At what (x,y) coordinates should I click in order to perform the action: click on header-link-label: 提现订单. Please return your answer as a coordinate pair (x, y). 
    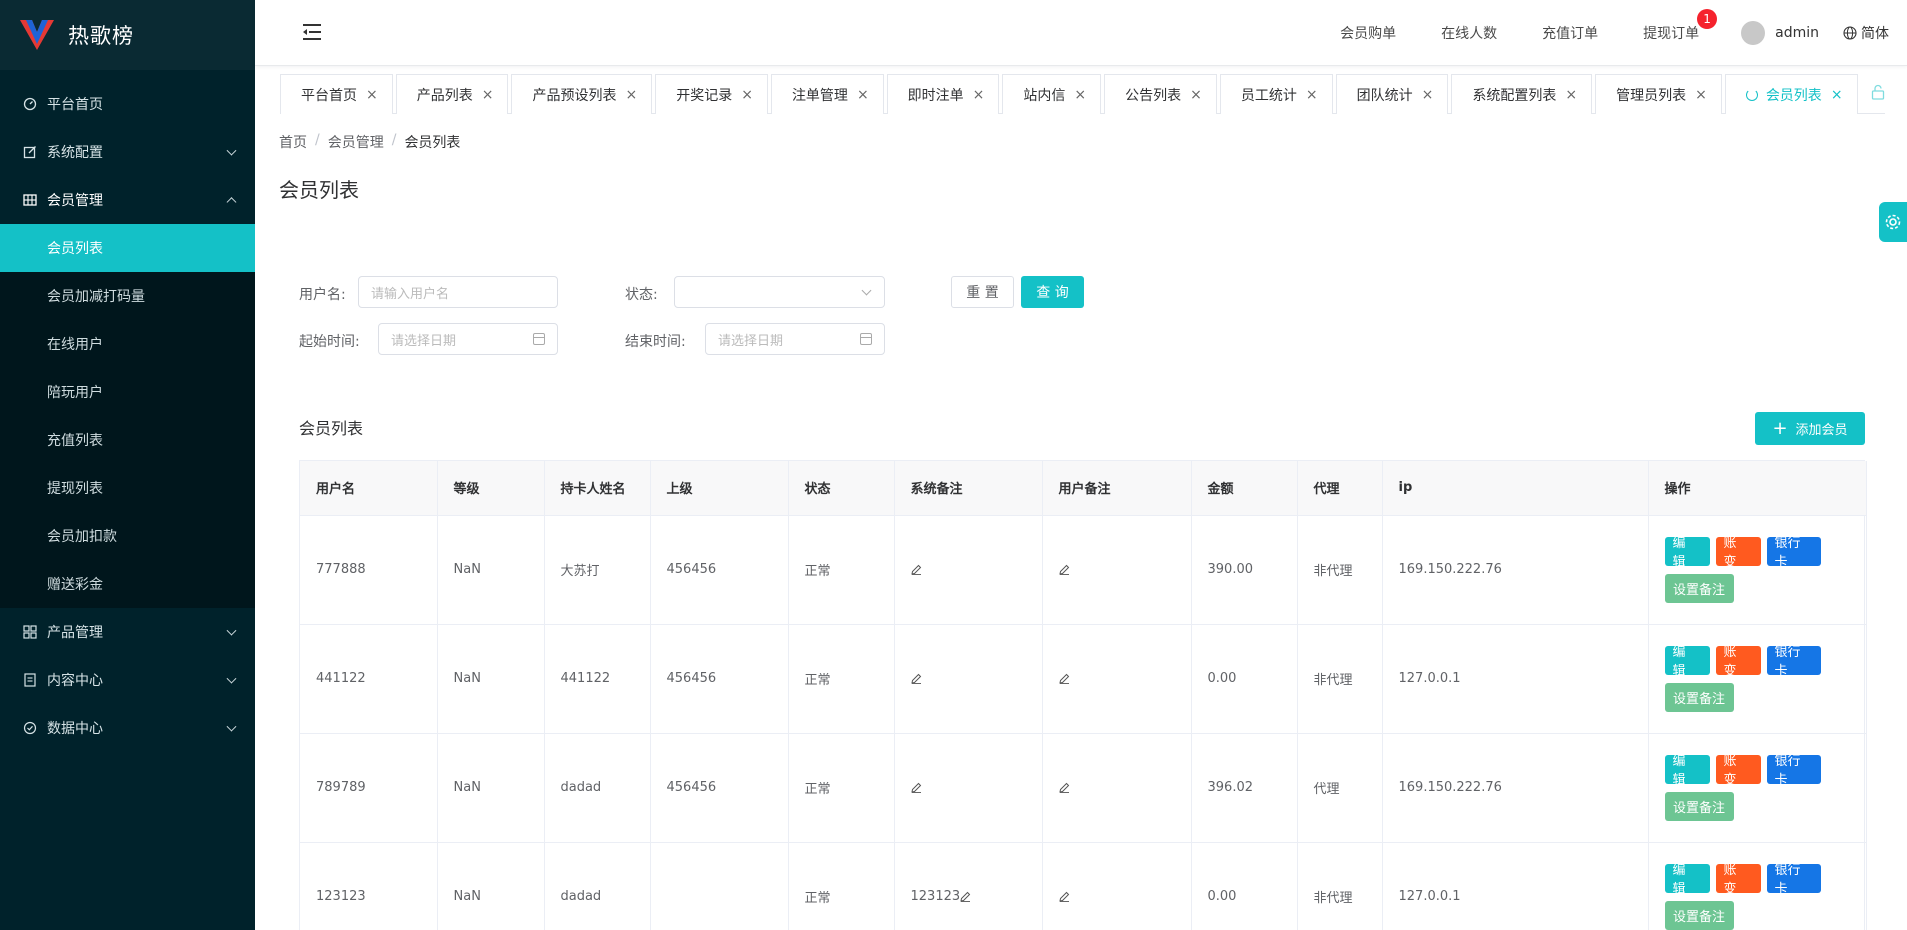
    Looking at the image, I should click on (1671, 34).